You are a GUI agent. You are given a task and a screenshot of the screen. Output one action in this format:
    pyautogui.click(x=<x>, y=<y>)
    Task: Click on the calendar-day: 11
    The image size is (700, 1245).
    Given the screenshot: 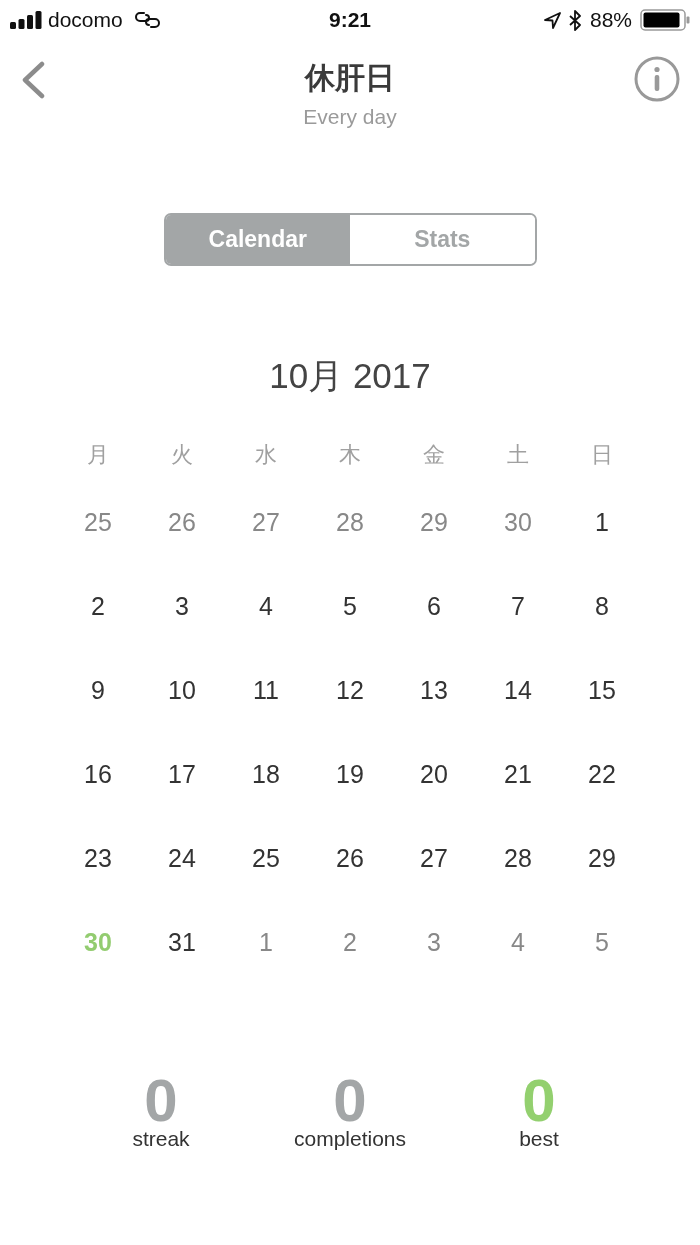 What is the action you would take?
    pyautogui.click(x=266, y=690)
    